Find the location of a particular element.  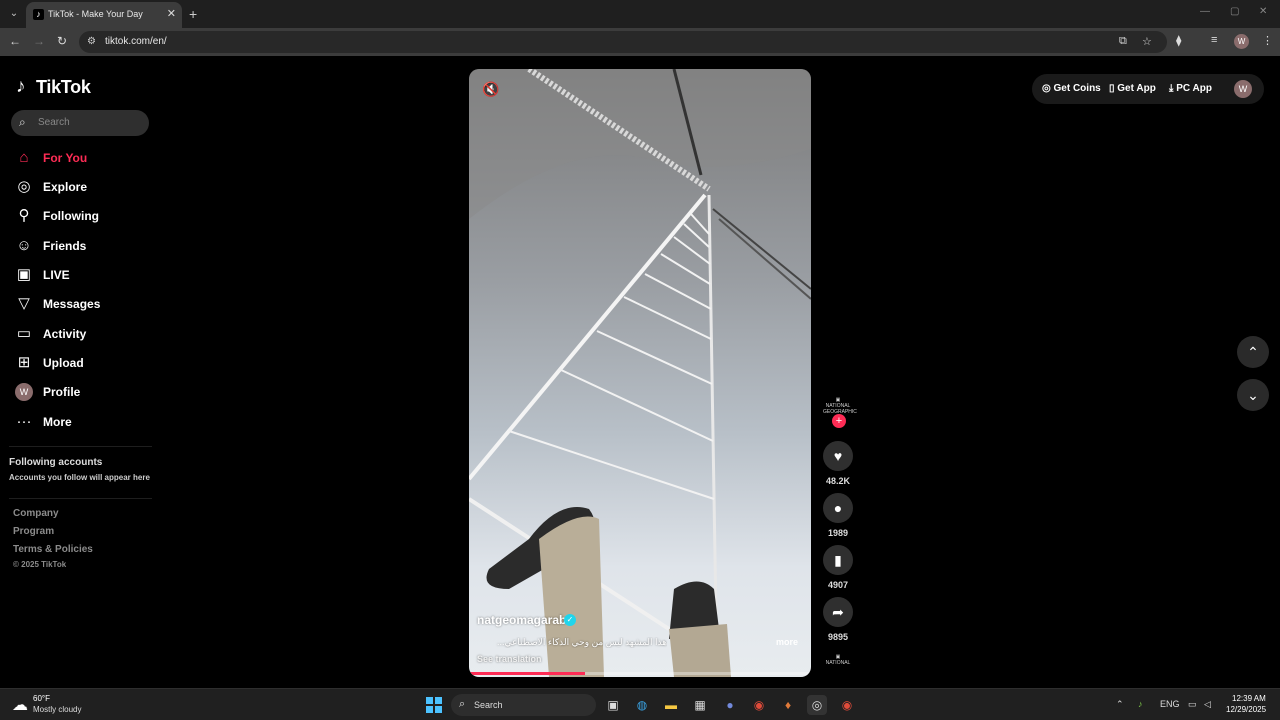

network-icon: ▭ is located at coordinates (1192, 704).